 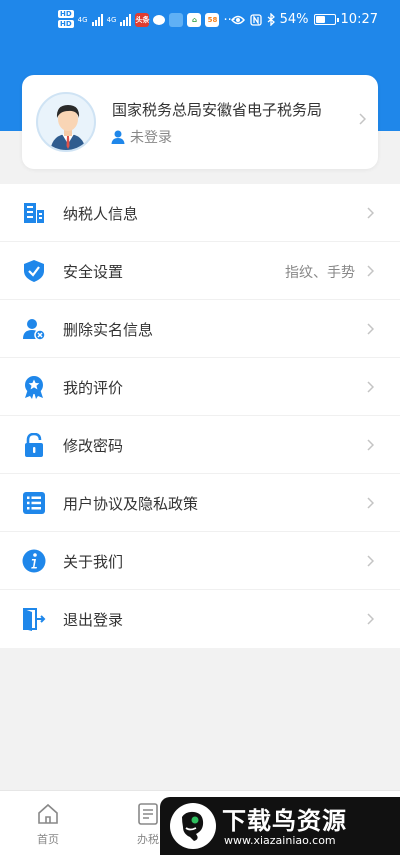 I want to click on menu-label: 安全设置, so click(x=93, y=272).